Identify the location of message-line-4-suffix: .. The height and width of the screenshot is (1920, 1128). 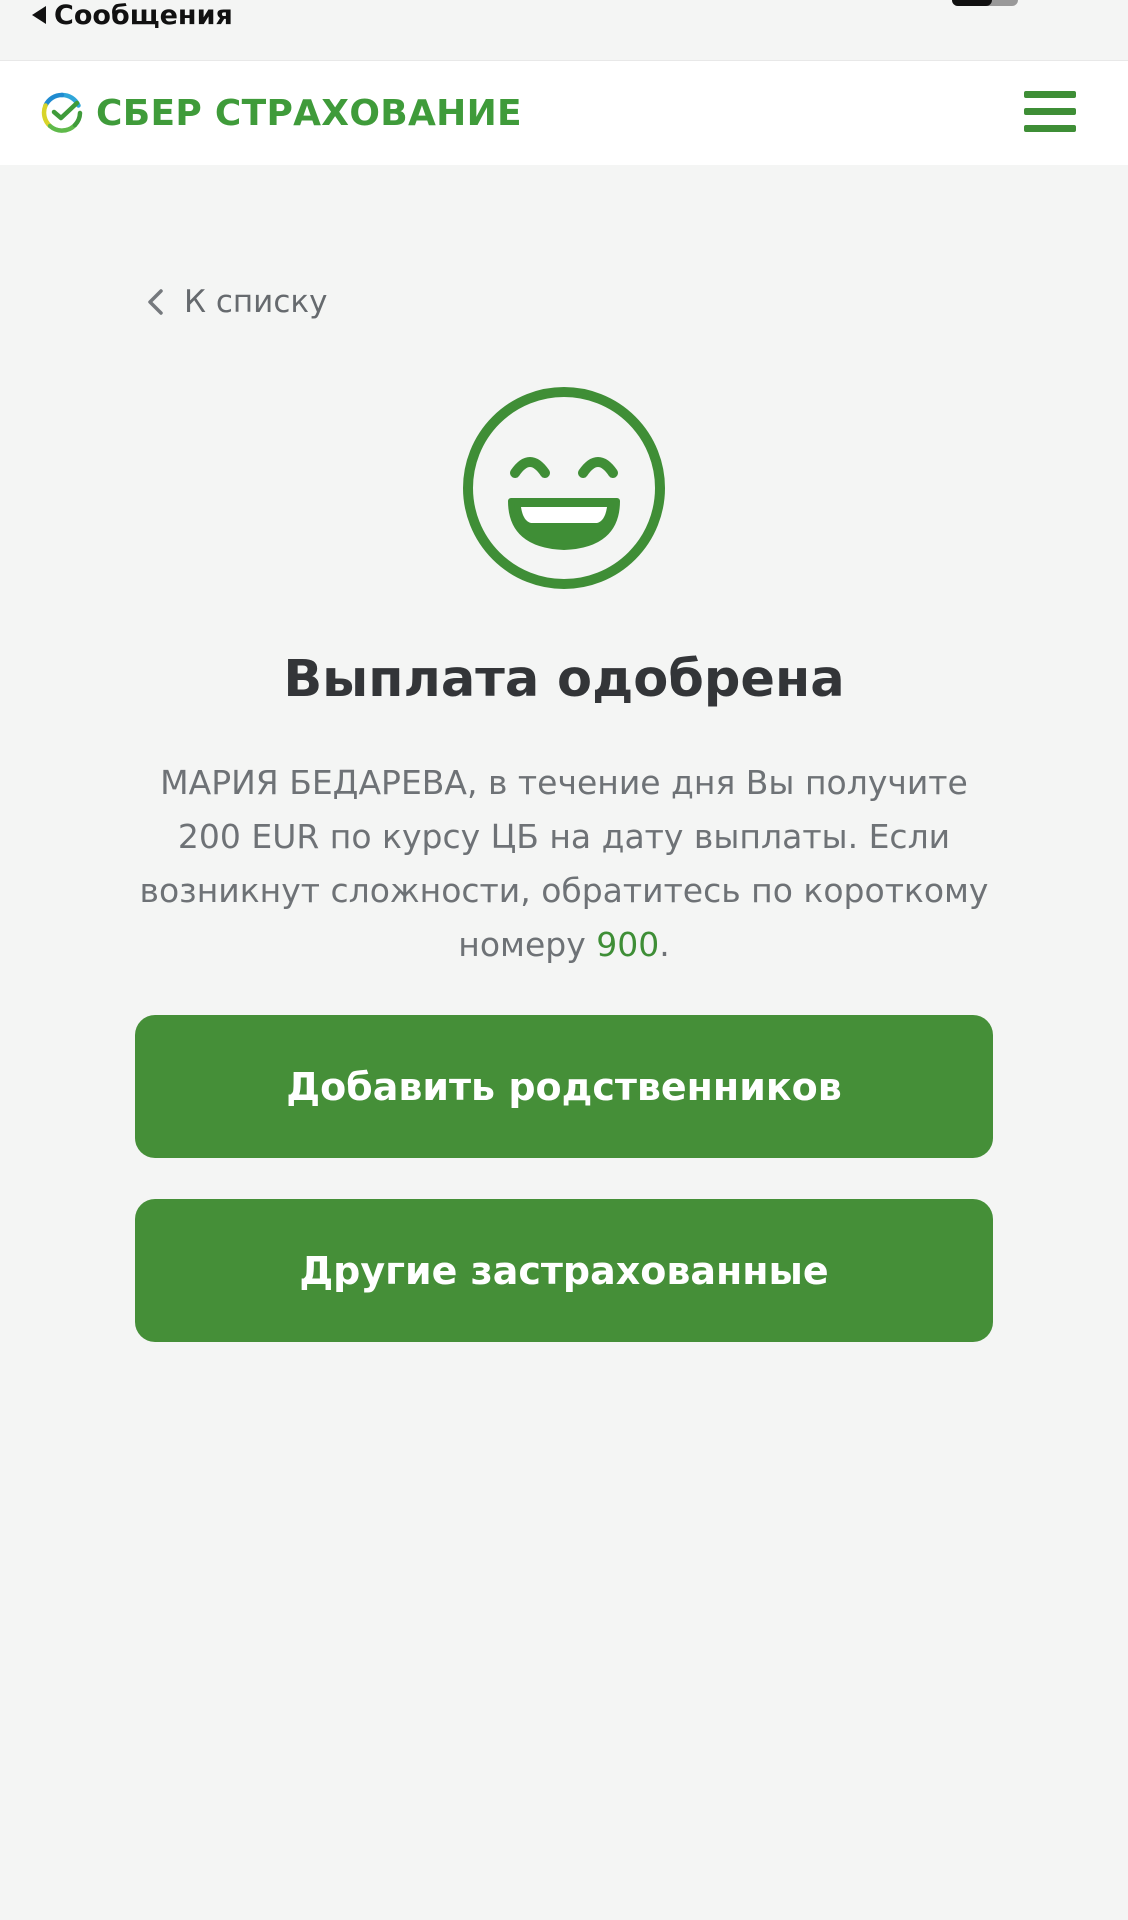
(664, 944).